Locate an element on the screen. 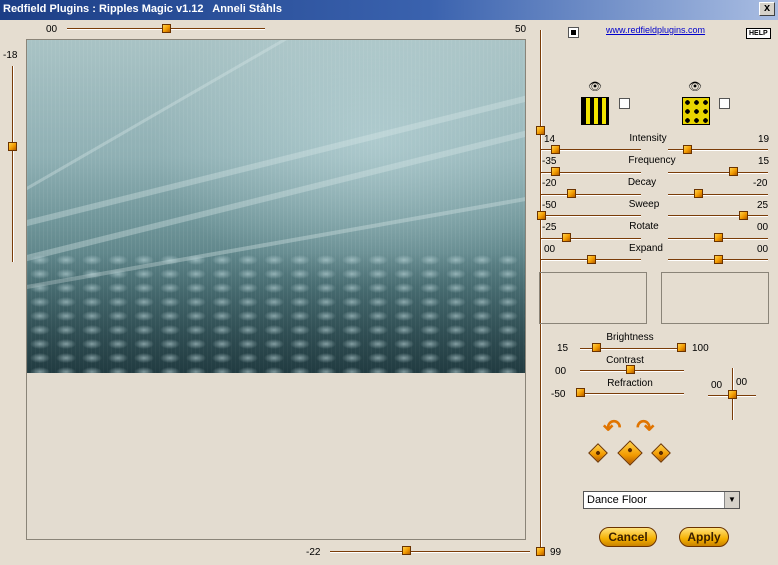 This screenshot has height=565, width=778. rotate-right-knob is located at coordinates (718, 237).